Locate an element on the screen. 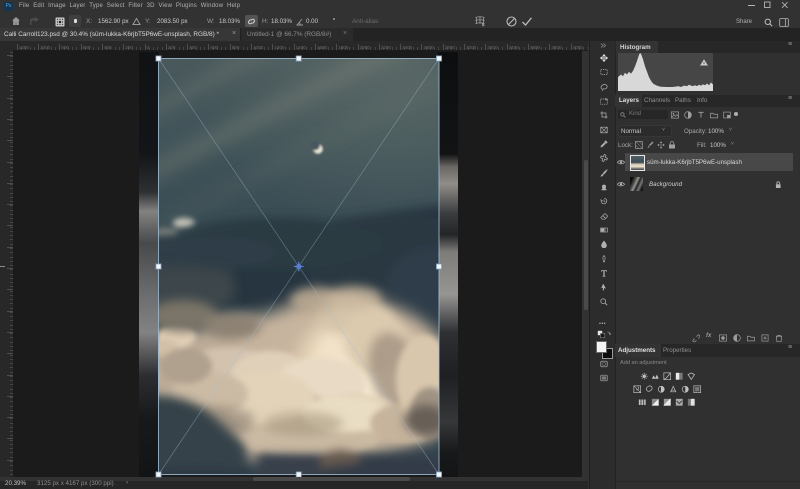  svg-text: 3000 is located at coordinates (471, 47).